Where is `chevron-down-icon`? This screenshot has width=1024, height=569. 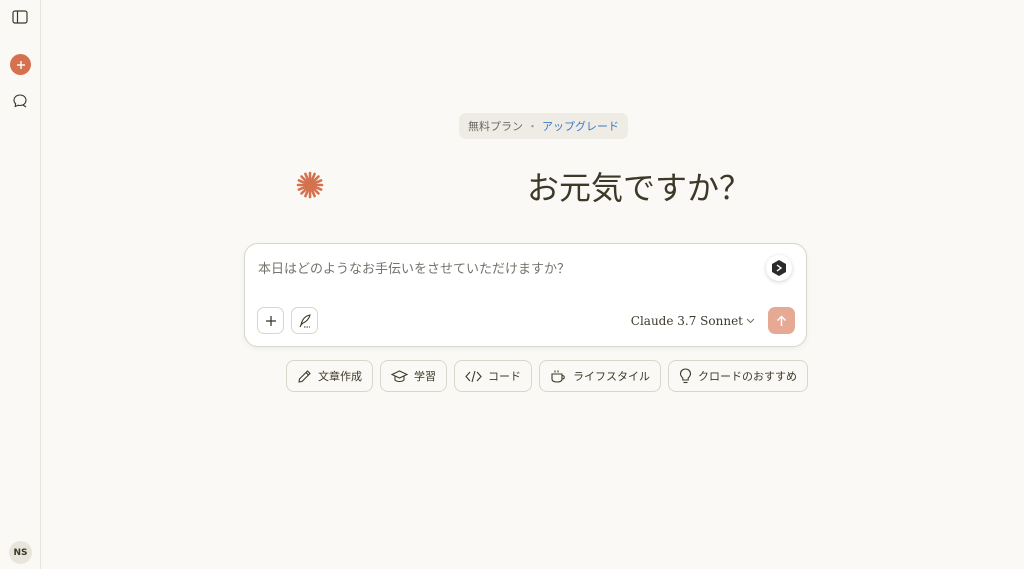
chevron-down-icon is located at coordinates (750, 321).